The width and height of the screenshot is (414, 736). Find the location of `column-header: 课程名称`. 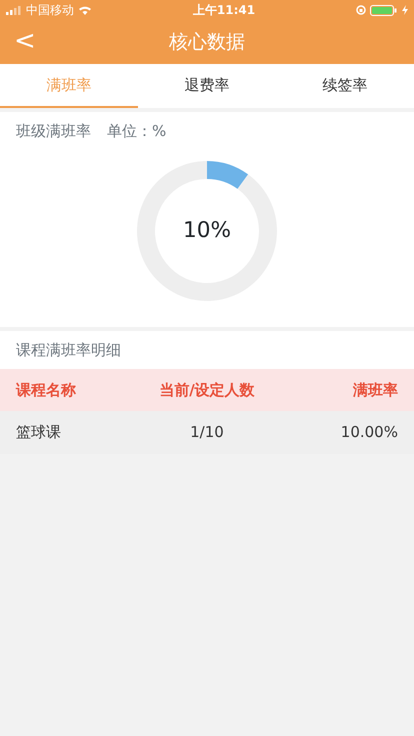

column-header: 课程名称 is located at coordinates (46, 389).